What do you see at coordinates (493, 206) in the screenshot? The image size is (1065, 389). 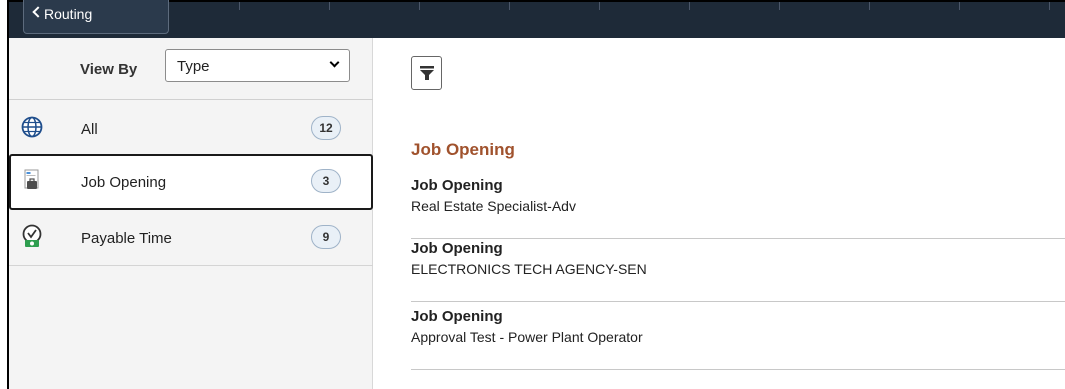 I see `result-title: Real Estate Specialist-Adv` at bounding box center [493, 206].